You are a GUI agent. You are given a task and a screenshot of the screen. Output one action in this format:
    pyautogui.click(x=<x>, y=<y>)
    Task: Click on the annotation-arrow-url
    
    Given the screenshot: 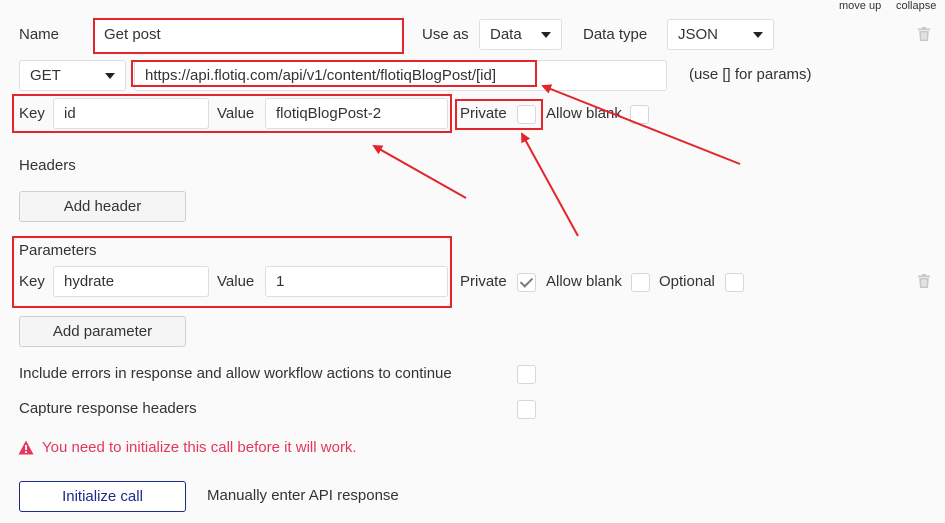 What is the action you would take?
    pyautogui.click(x=641, y=124)
    